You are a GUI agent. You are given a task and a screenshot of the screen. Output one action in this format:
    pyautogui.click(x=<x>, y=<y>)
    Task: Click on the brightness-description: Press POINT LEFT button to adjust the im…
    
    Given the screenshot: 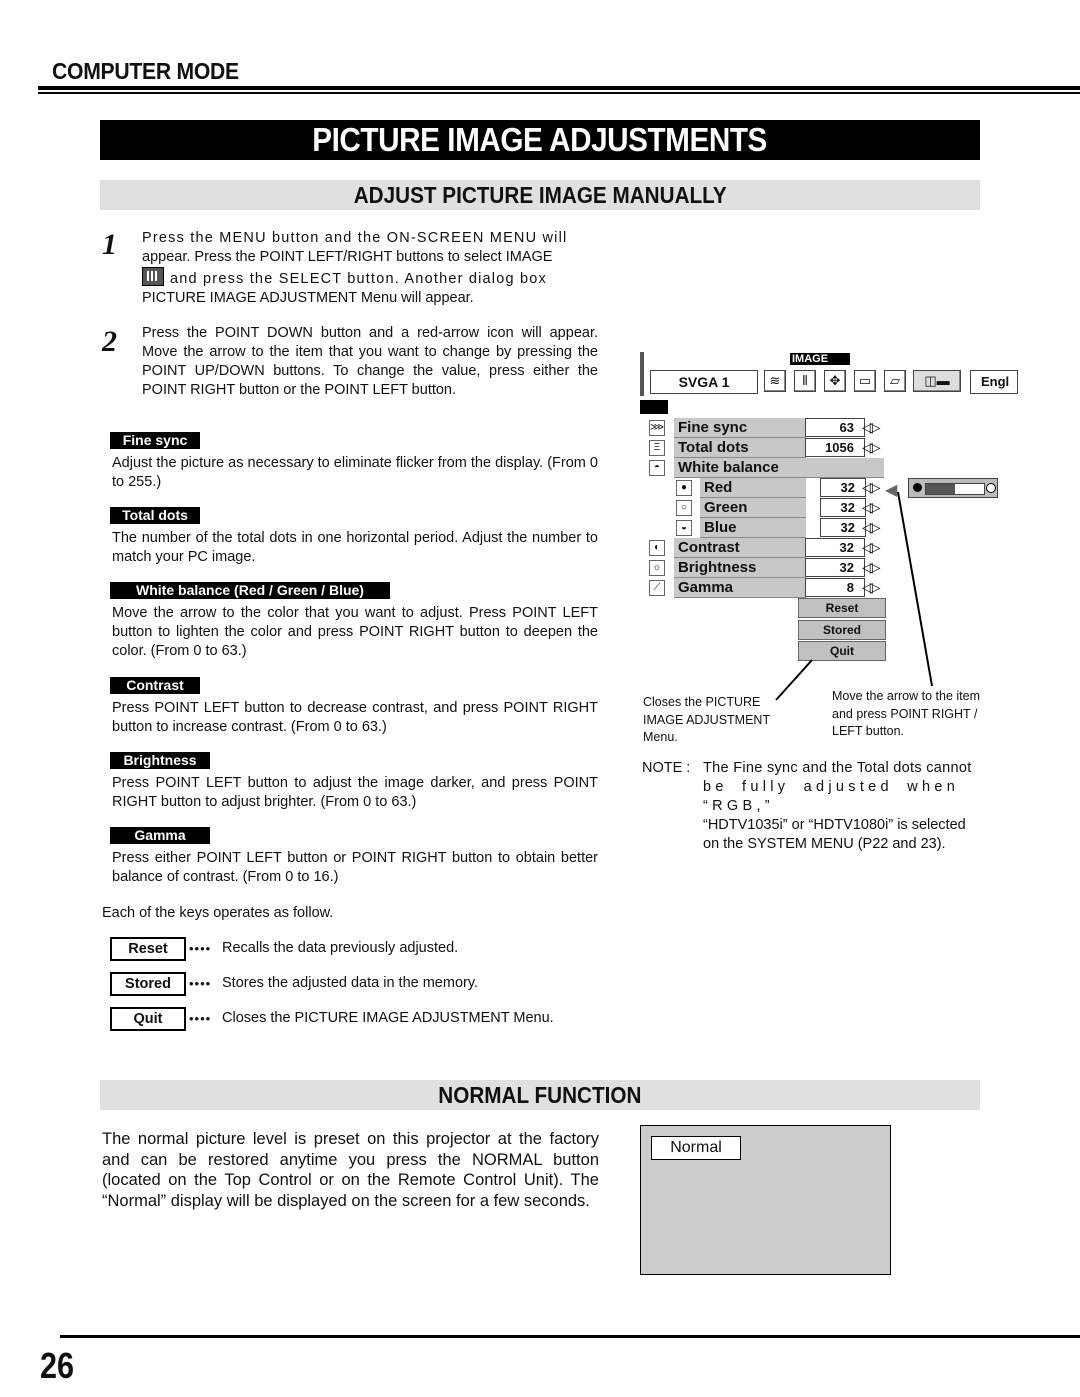 What is the action you would take?
    pyautogui.click(x=355, y=792)
    